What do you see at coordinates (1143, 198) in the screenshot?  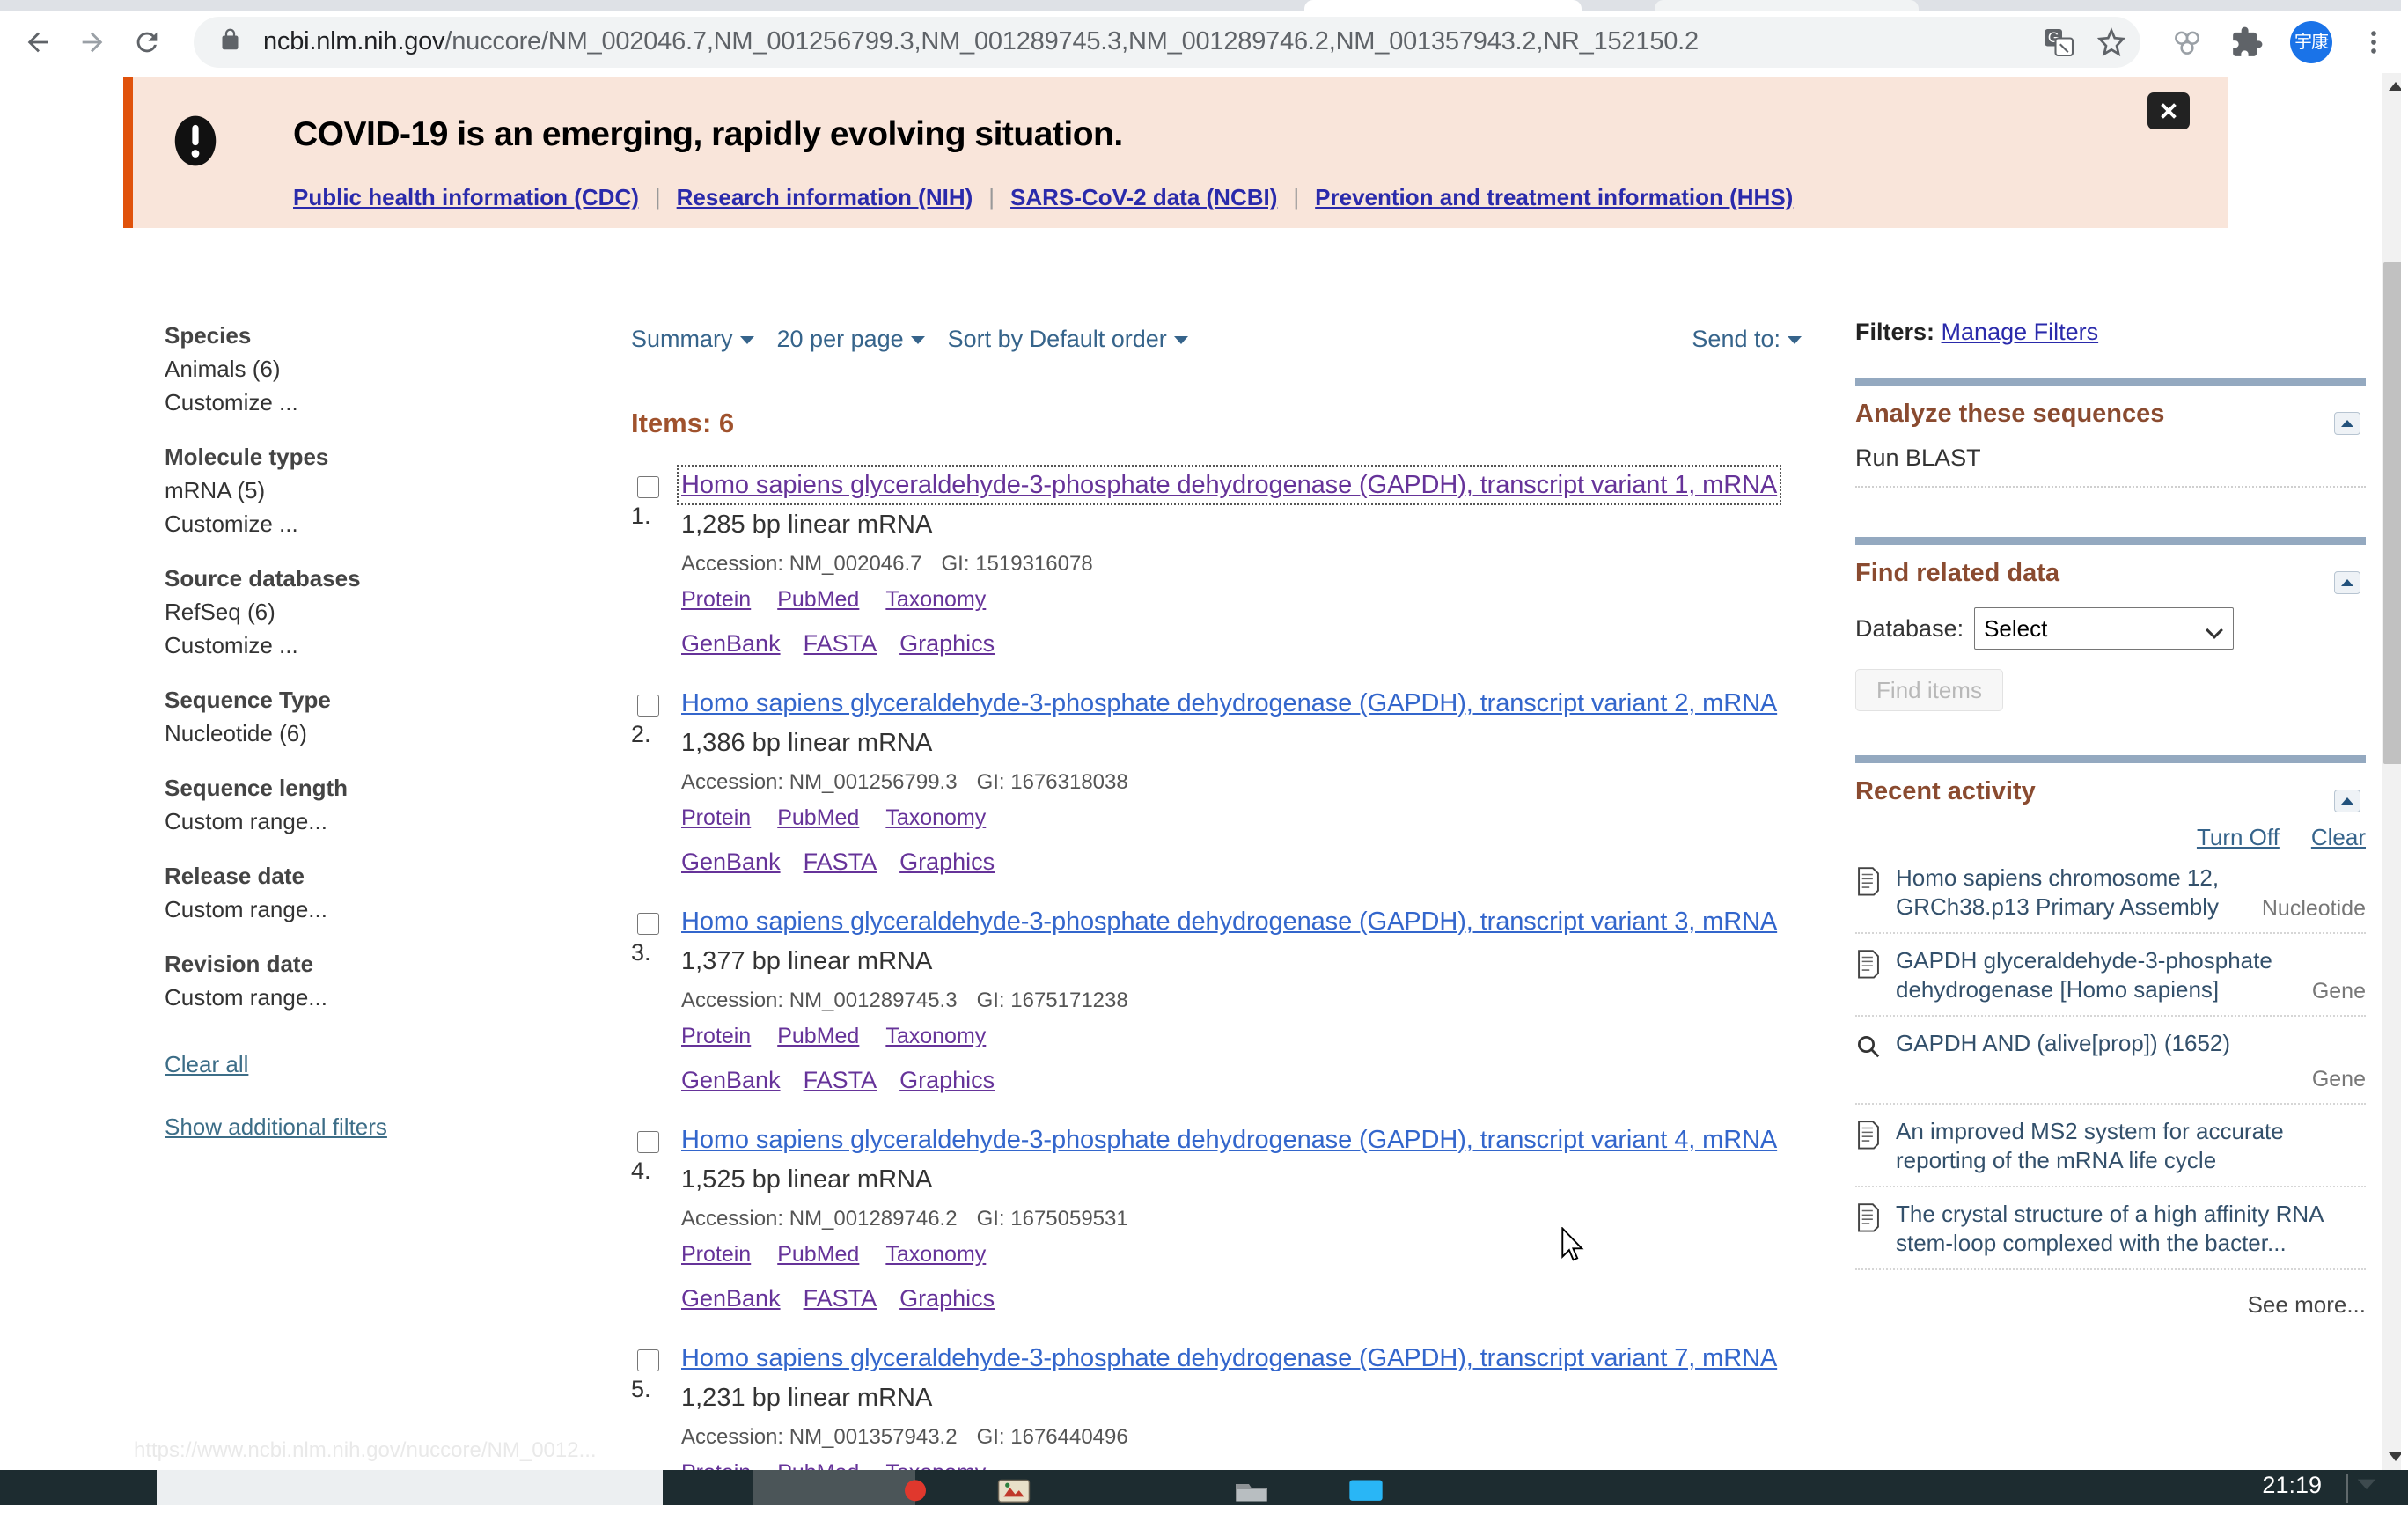 I see `covid-link-ncbi: SARS-CoV-2 data (NCBI)` at bounding box center [1143, 198].